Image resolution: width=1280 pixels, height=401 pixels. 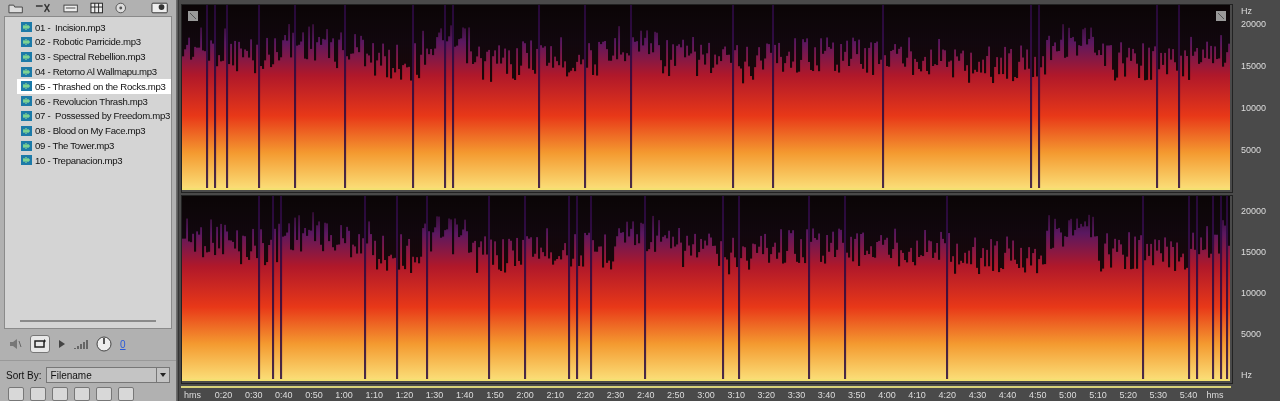 I want to click on file-item: 09 - The Tower.mp3, so click(x=88, y=145).